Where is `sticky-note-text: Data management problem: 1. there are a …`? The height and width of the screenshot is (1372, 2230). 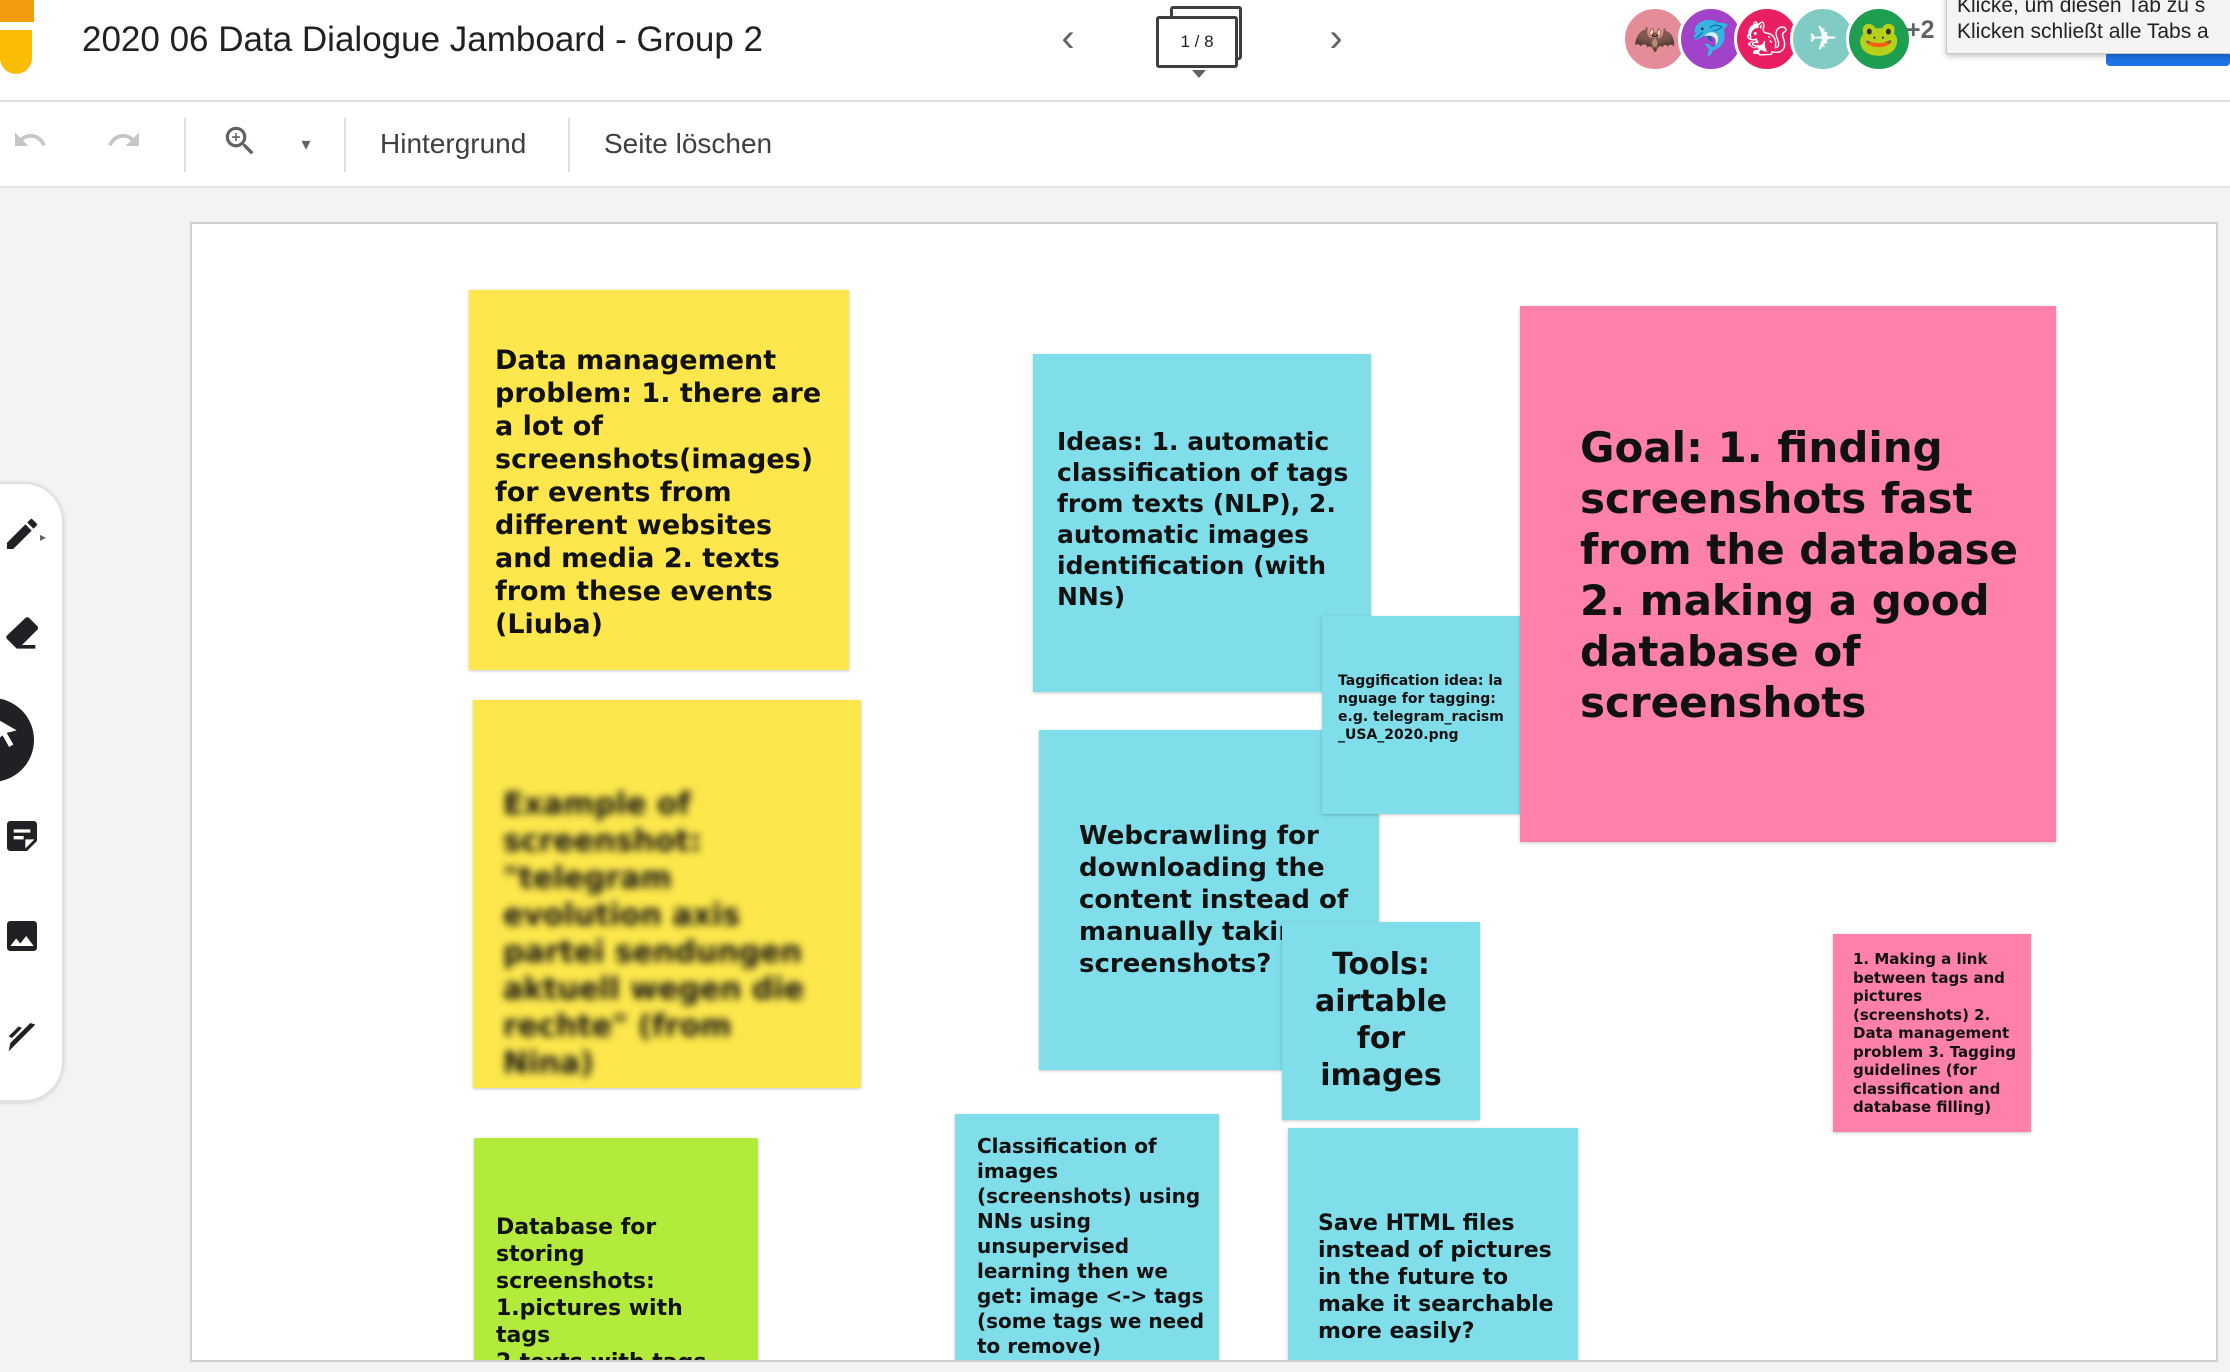 sticky-note-text: Data management problem: 1. there are a … is located at coordinates (658, 492).